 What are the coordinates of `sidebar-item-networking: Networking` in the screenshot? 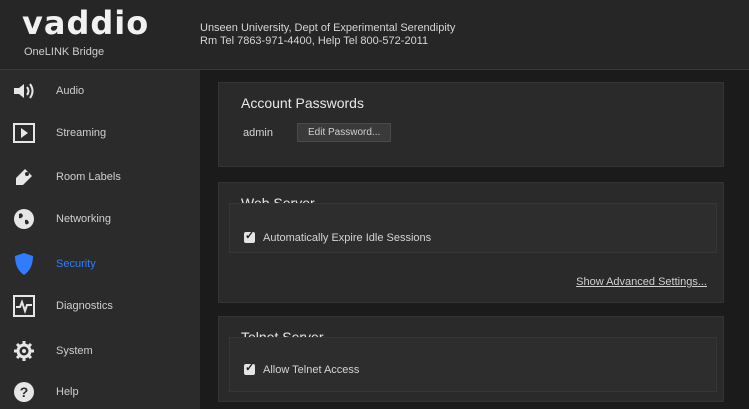 It's located at (100, 219).